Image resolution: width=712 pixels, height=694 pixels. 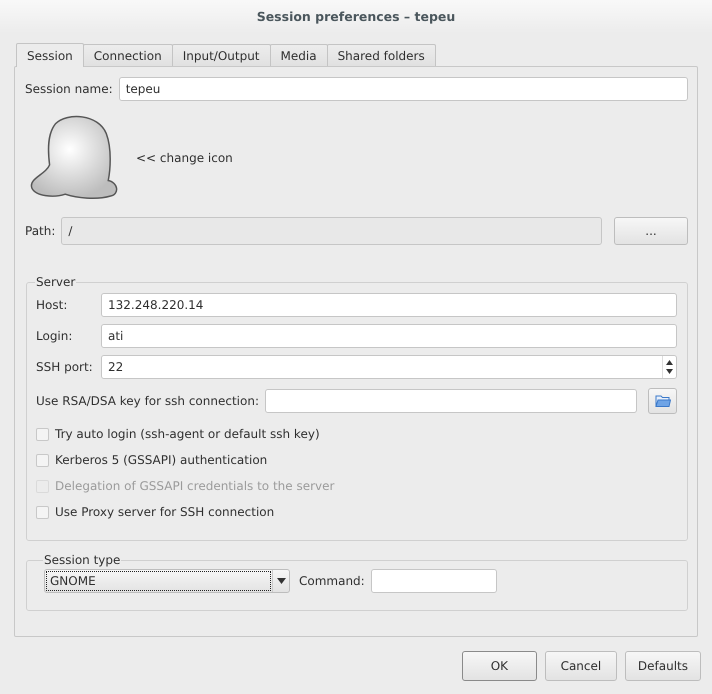 I want to click on command-label: Command:, so click(x=332, y=581).